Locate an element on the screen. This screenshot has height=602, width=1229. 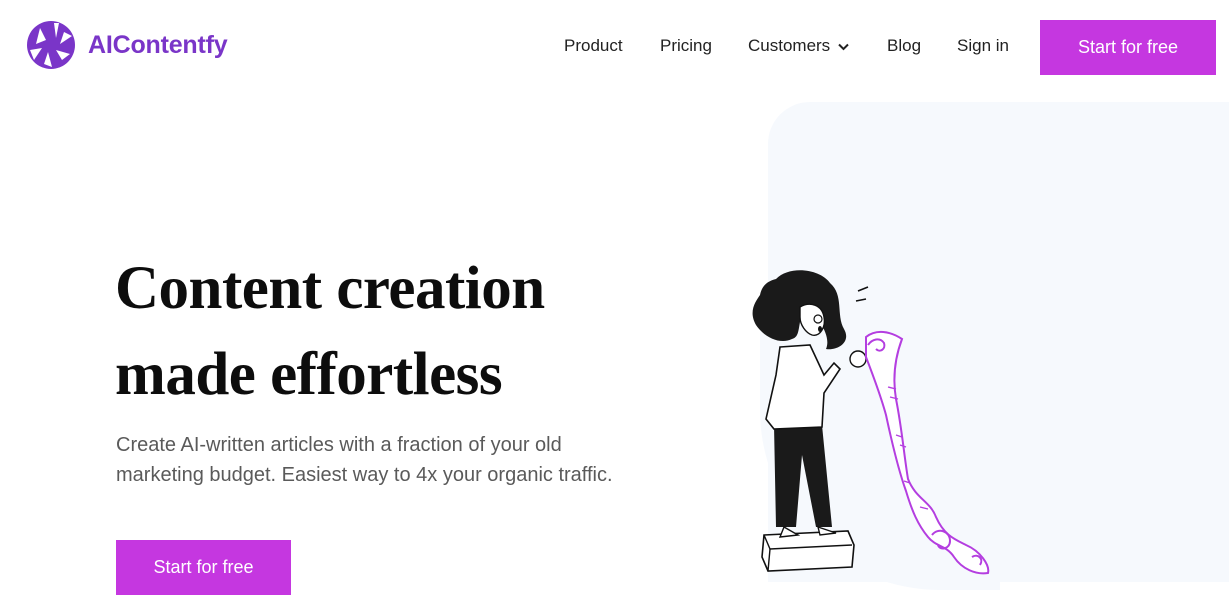
nav-product: Product is located at coordinates (593, 46).